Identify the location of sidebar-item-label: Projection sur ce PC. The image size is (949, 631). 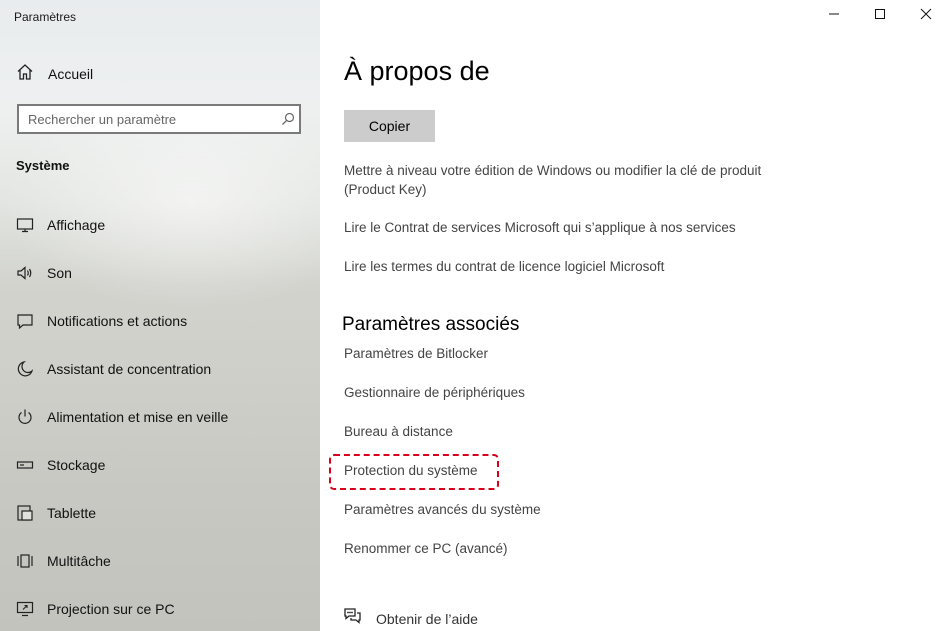
(111, 609).